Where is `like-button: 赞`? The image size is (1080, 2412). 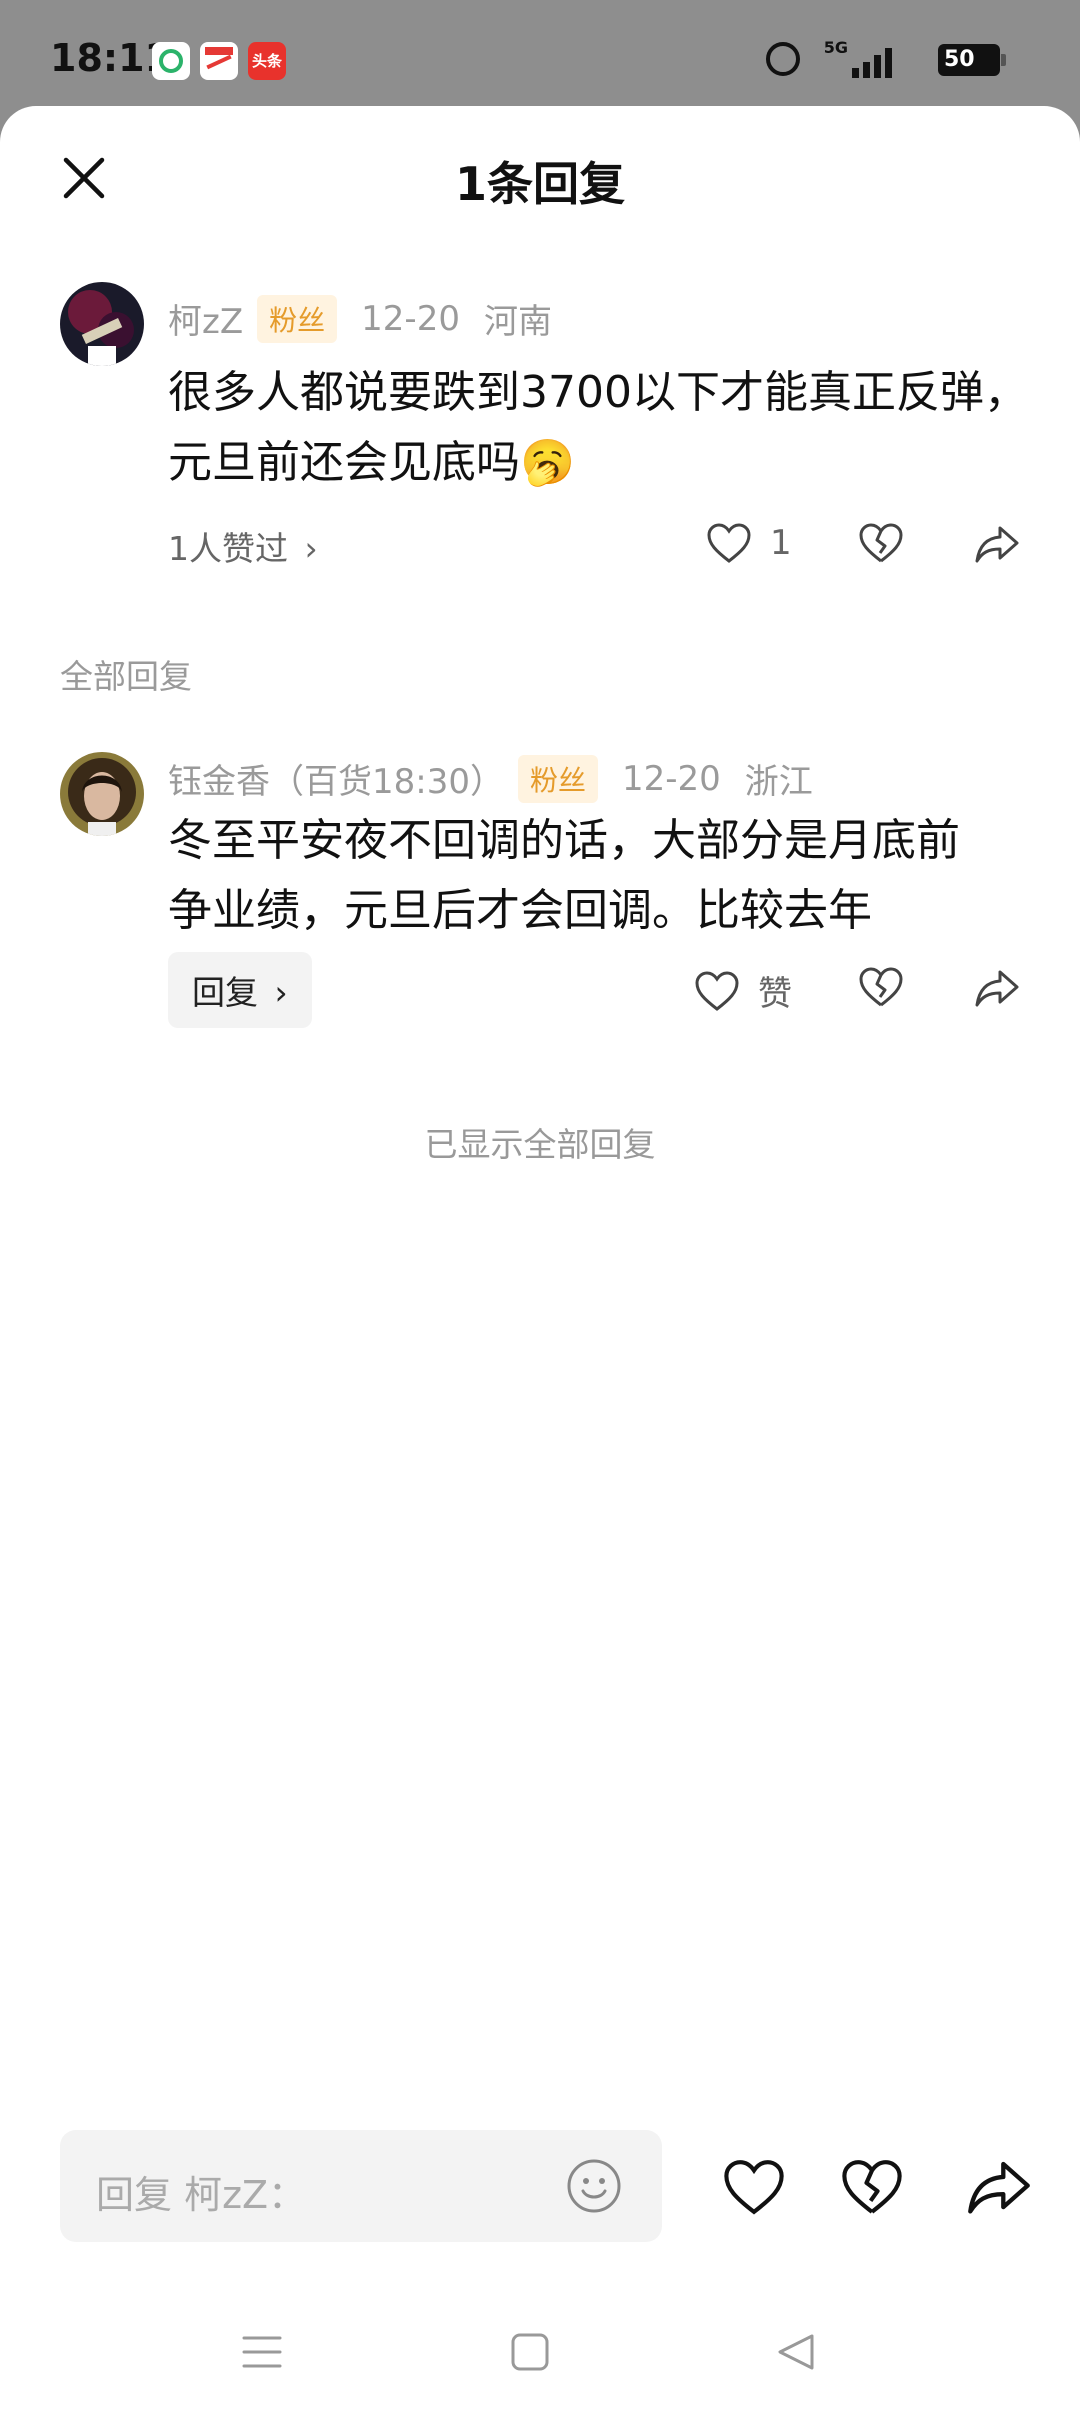
like-button: 赞 is located at coordinates (743, 990).